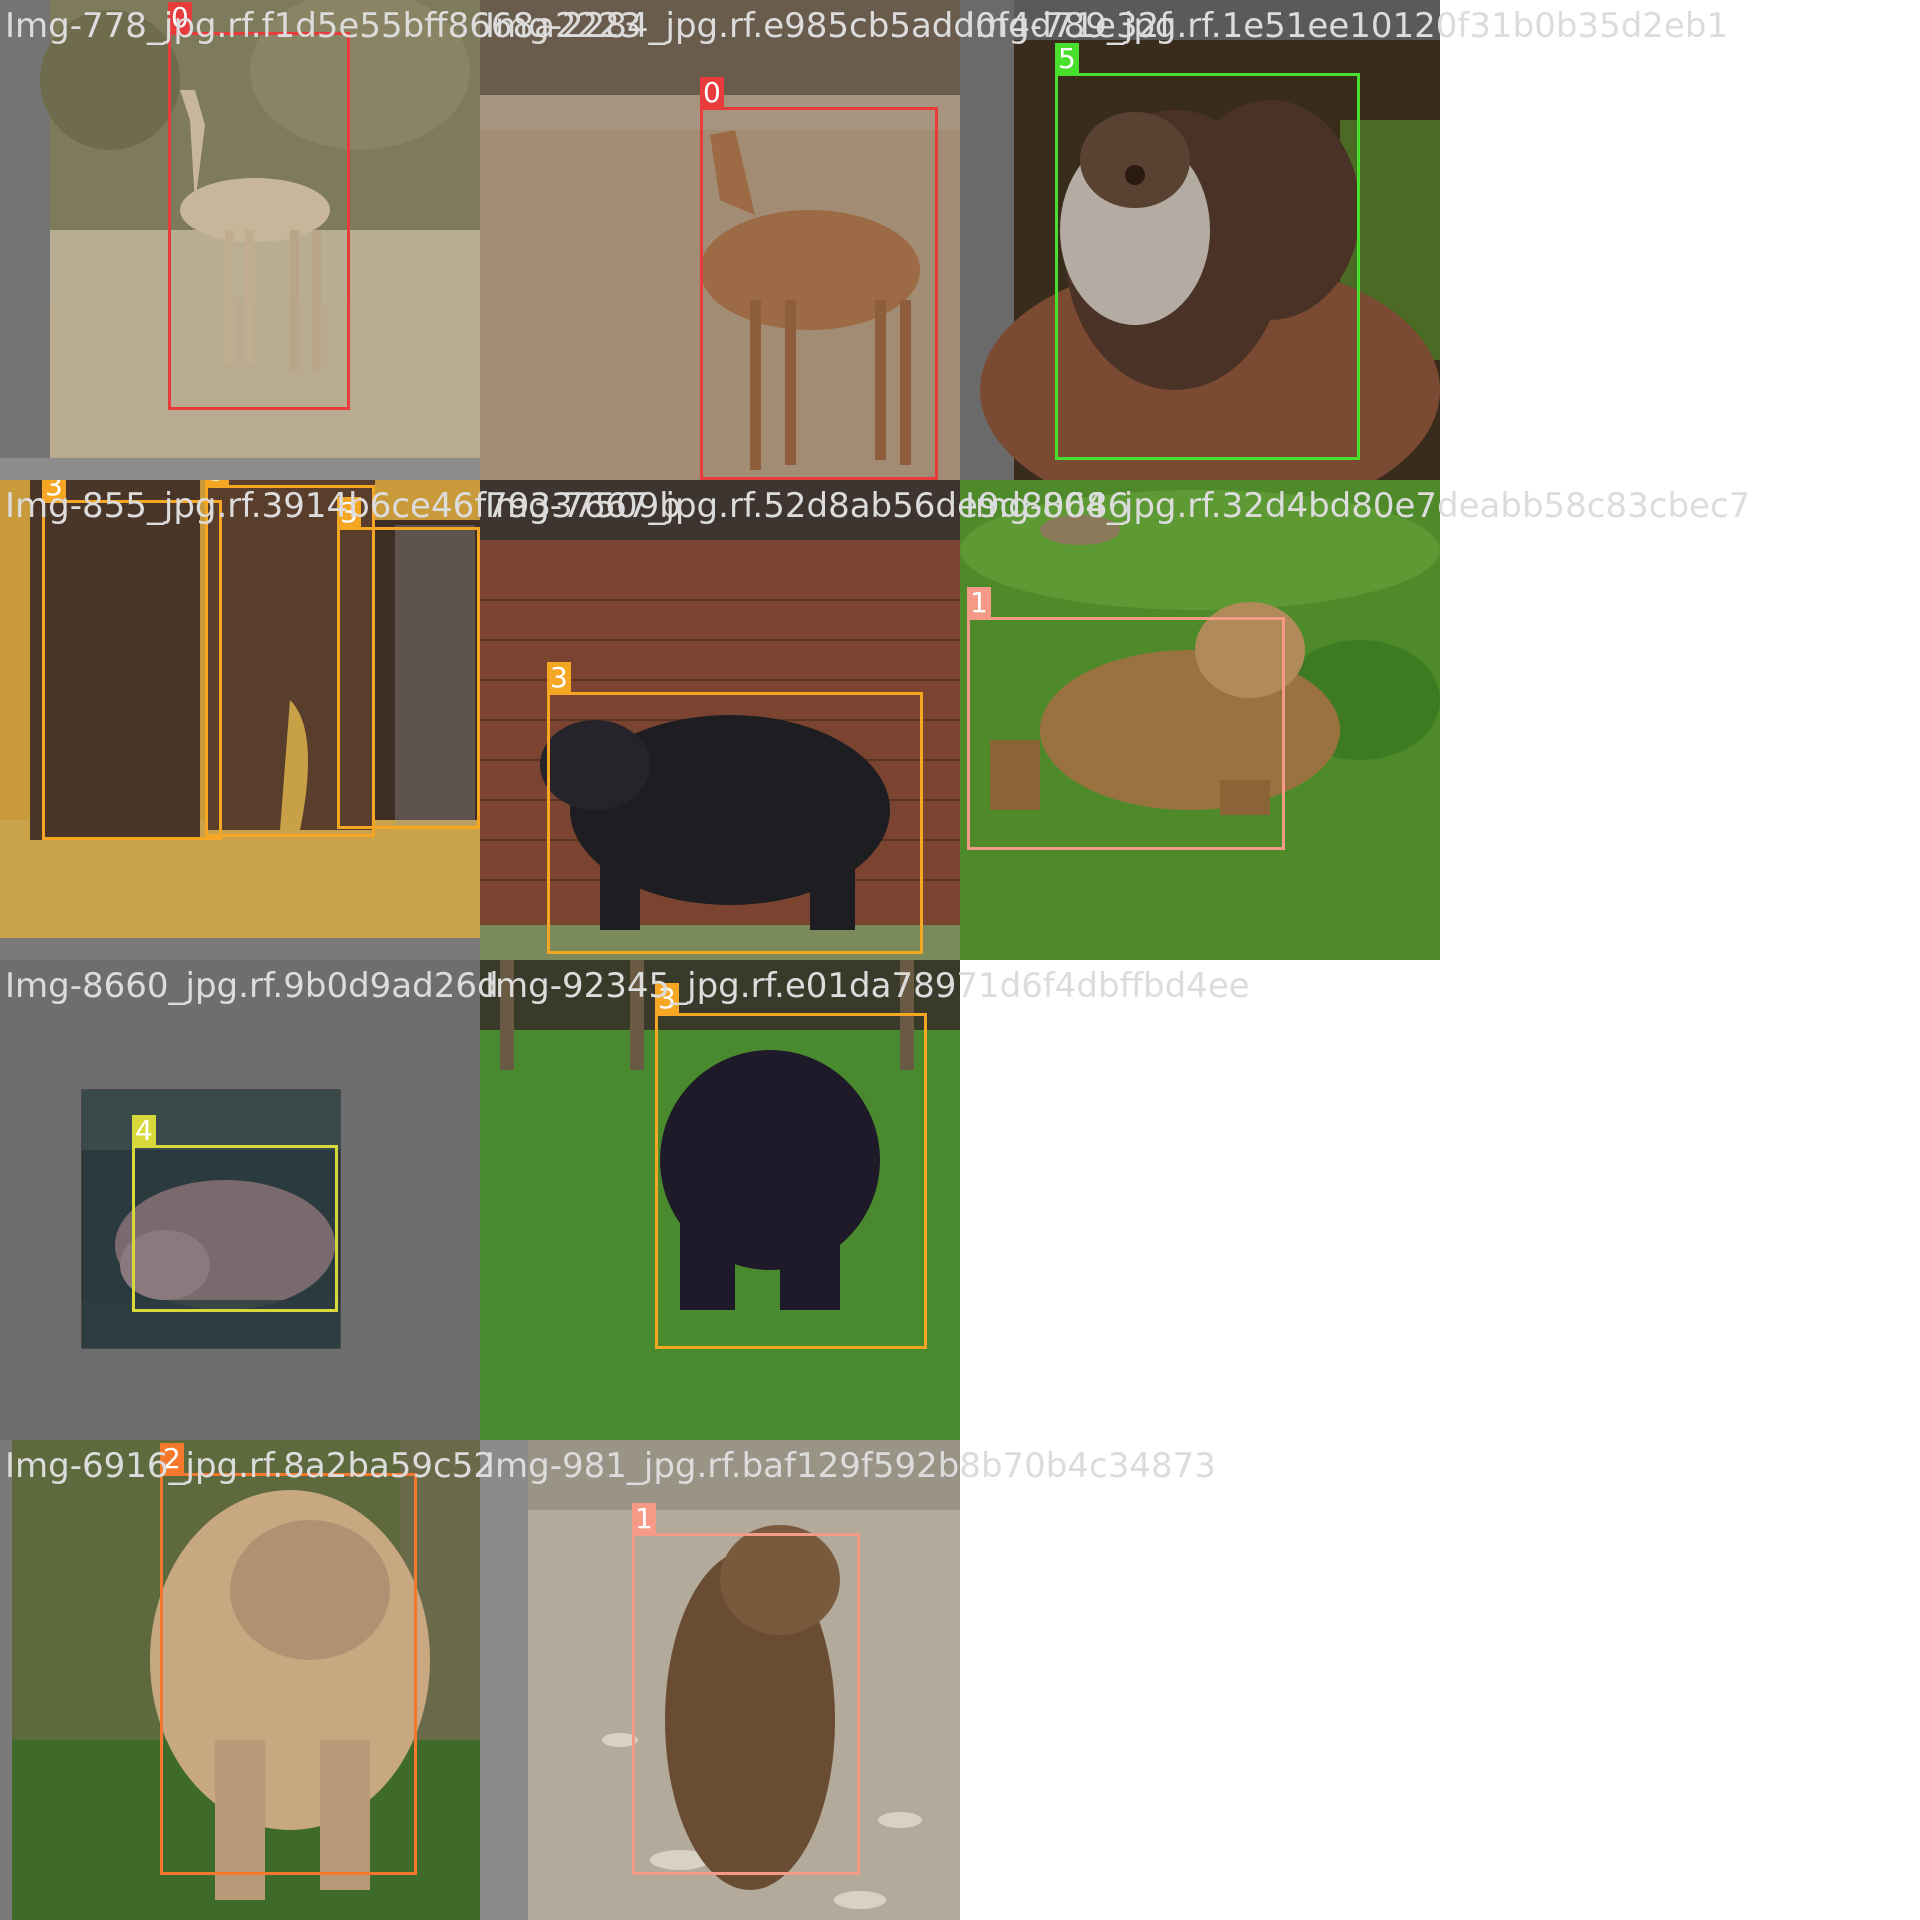  What do you see at coordinates (735, 808) in the screenshot?
I see `bbox-chimp-wall: 3` at bounding box center [735, 808].